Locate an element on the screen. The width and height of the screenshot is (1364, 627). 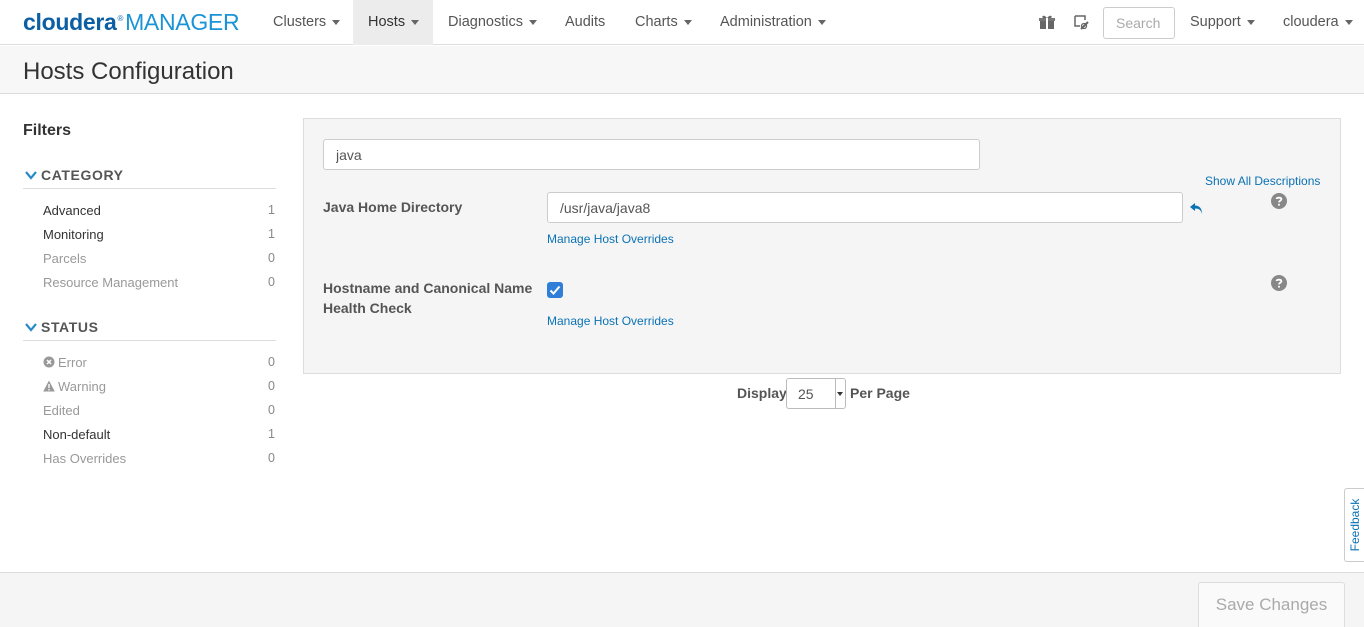
search-input is located at coordinates (1139, 23).